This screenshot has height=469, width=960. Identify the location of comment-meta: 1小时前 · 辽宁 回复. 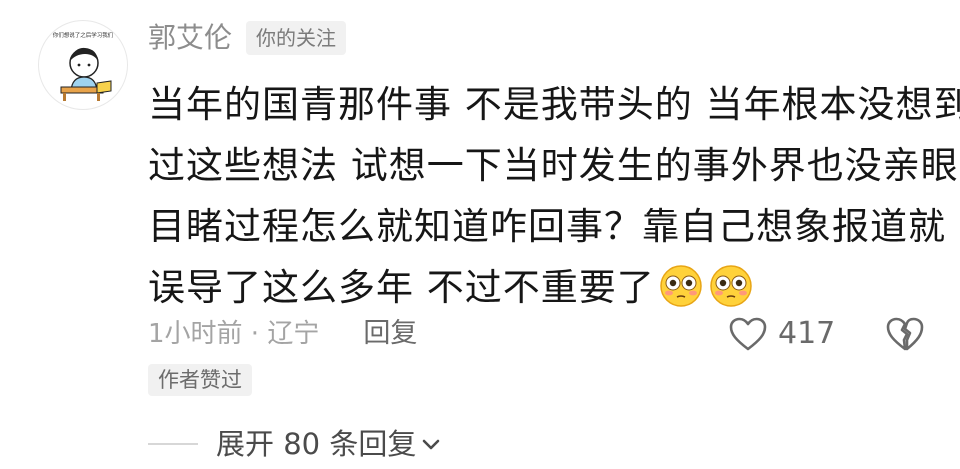
(282, 334).